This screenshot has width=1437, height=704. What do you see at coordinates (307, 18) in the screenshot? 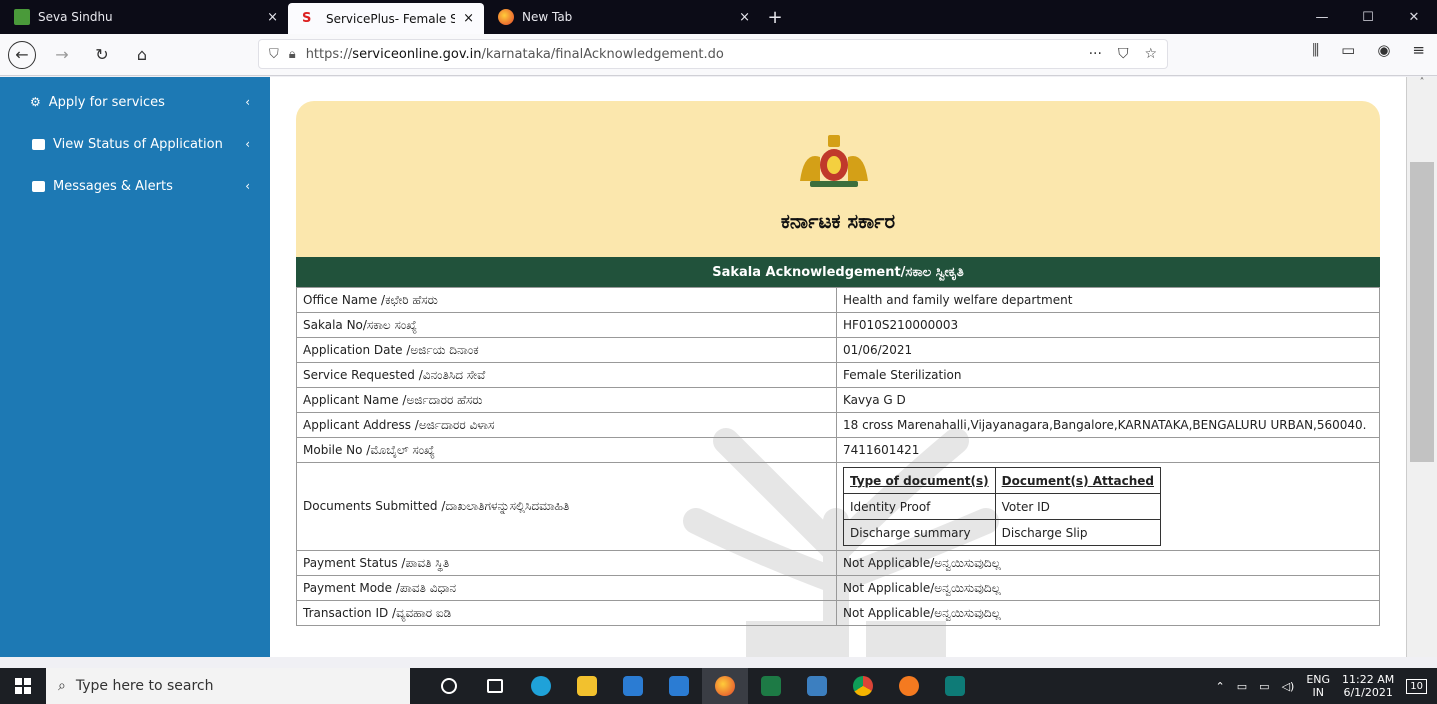
I see `serviceplus-favicon-icon: S` at bounding box center [307, 18].